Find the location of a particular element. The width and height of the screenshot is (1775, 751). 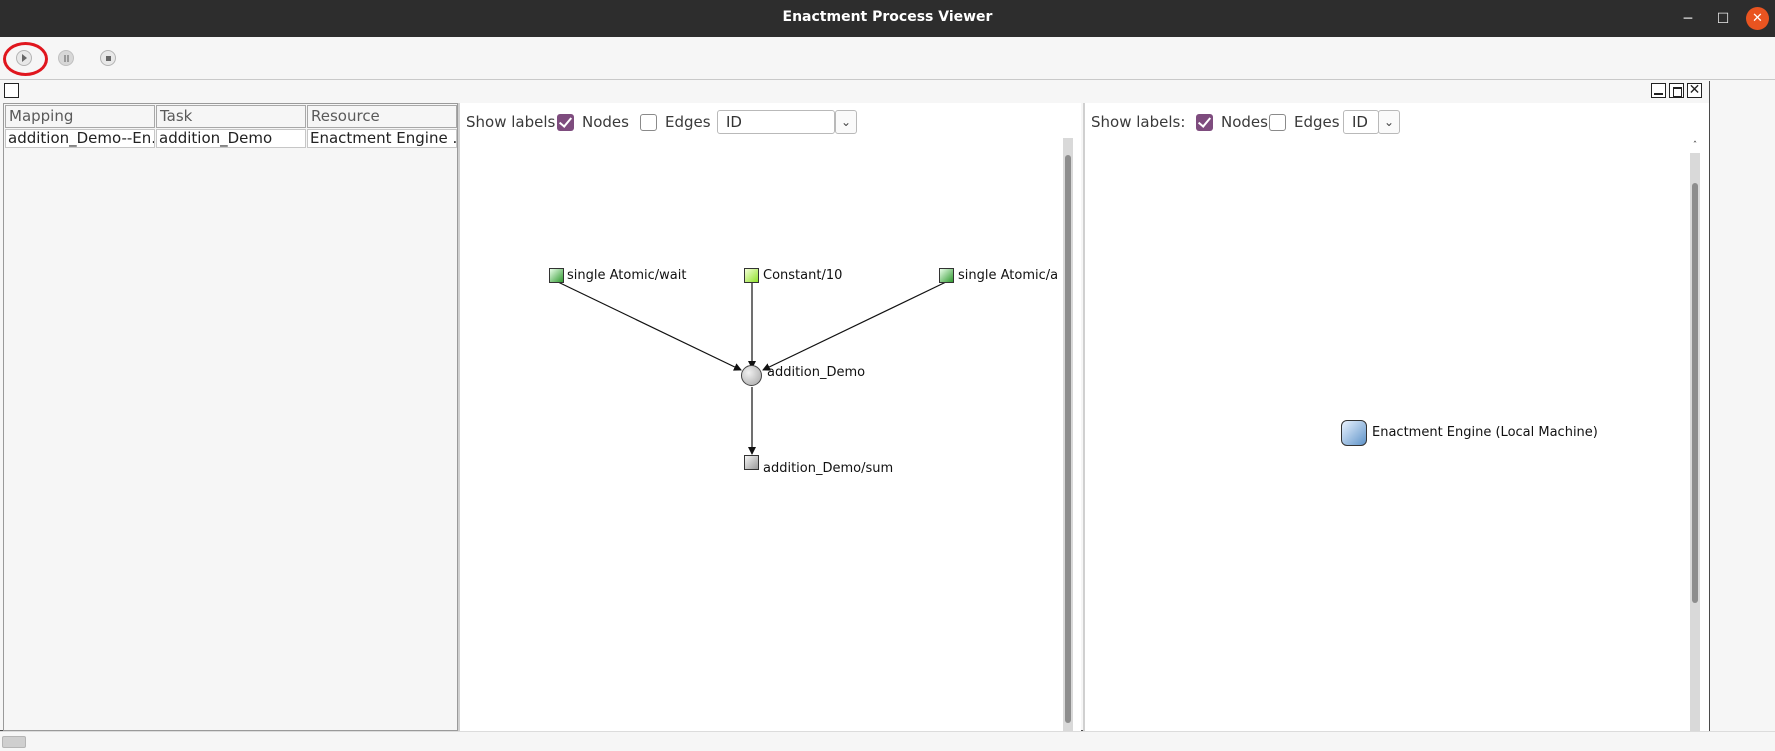

minimize-window-button: ─ is located at coordinates (1688, 19).